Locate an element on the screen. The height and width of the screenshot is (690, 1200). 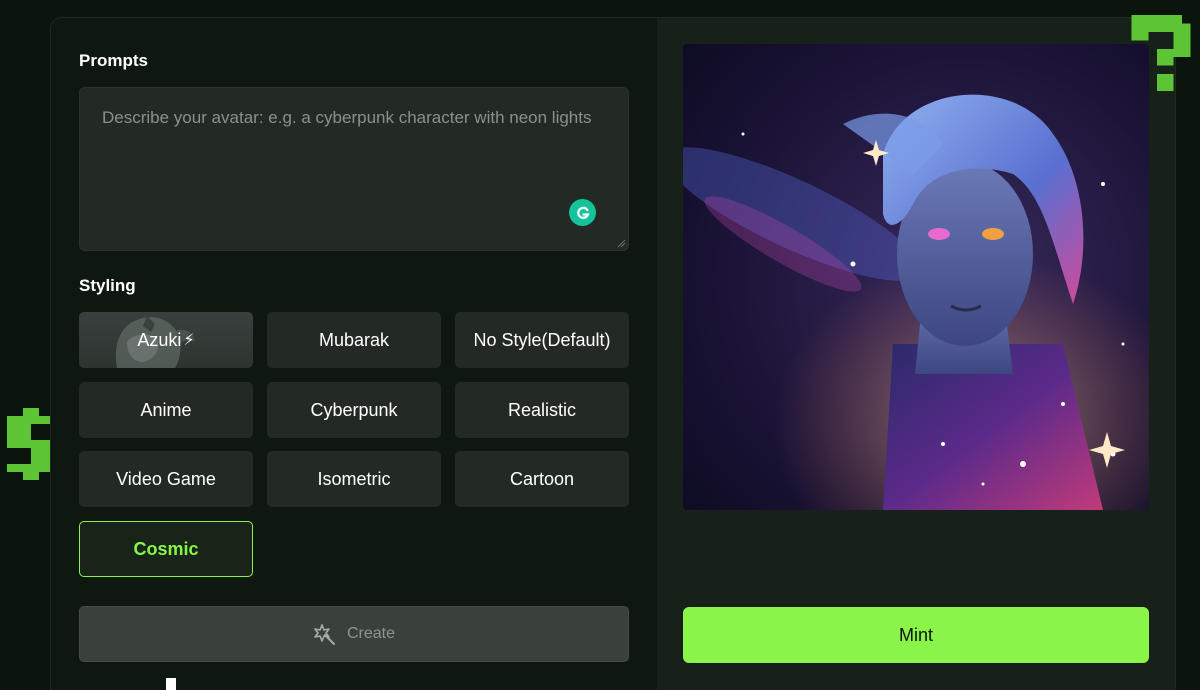
mint-button: Mint is located at coordinates (916, 635).